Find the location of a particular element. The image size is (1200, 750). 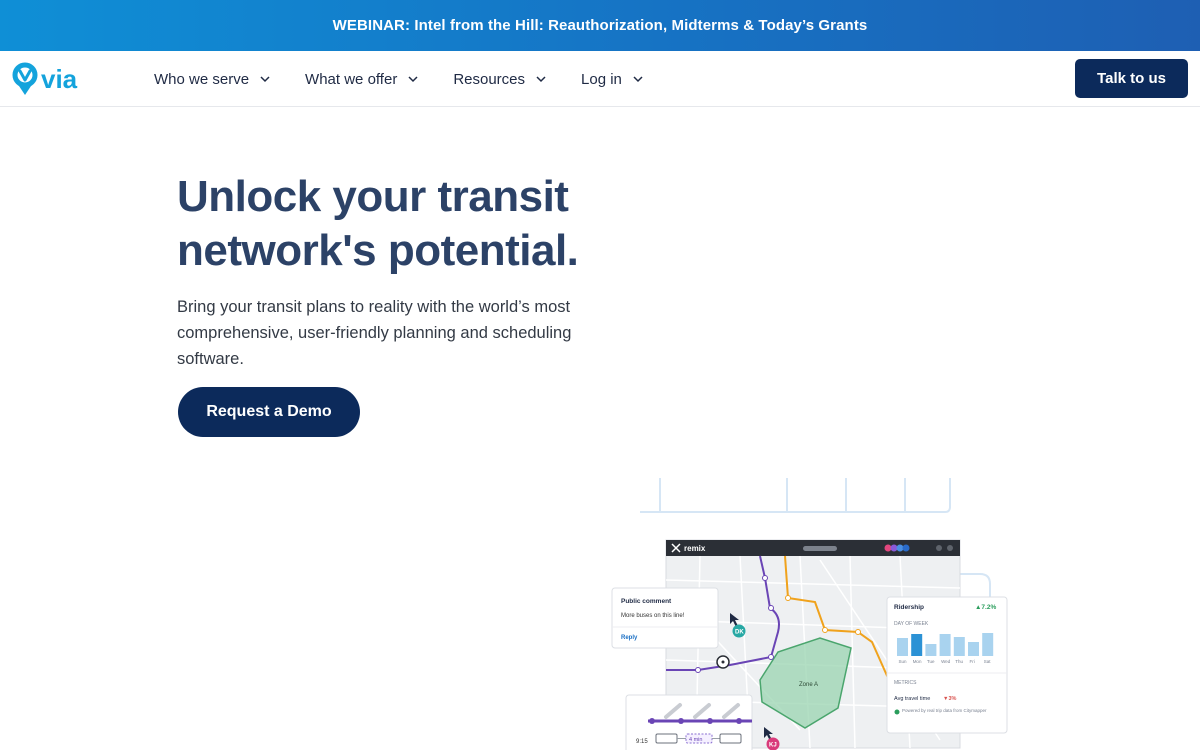

menu-label: What we offer is located at coordinates (351, 79).